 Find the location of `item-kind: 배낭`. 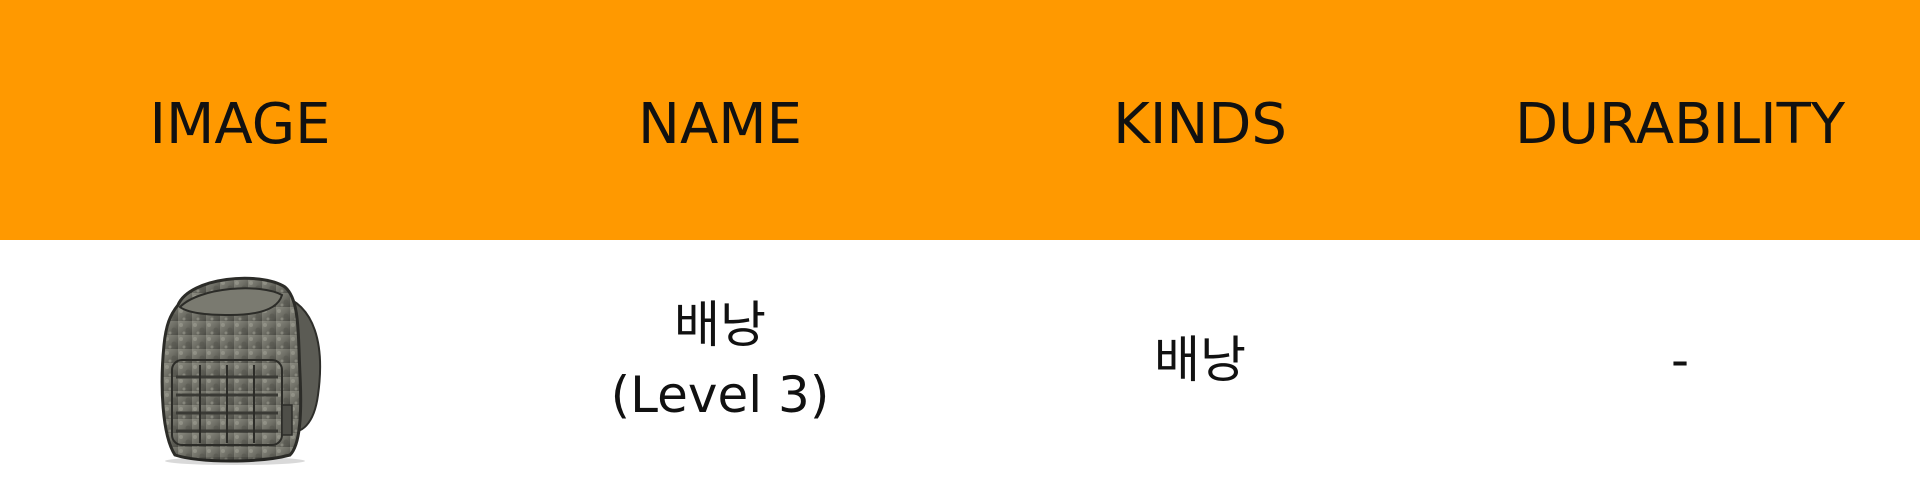

item-kind: 배낭 is located at coordinates (1200, 360).